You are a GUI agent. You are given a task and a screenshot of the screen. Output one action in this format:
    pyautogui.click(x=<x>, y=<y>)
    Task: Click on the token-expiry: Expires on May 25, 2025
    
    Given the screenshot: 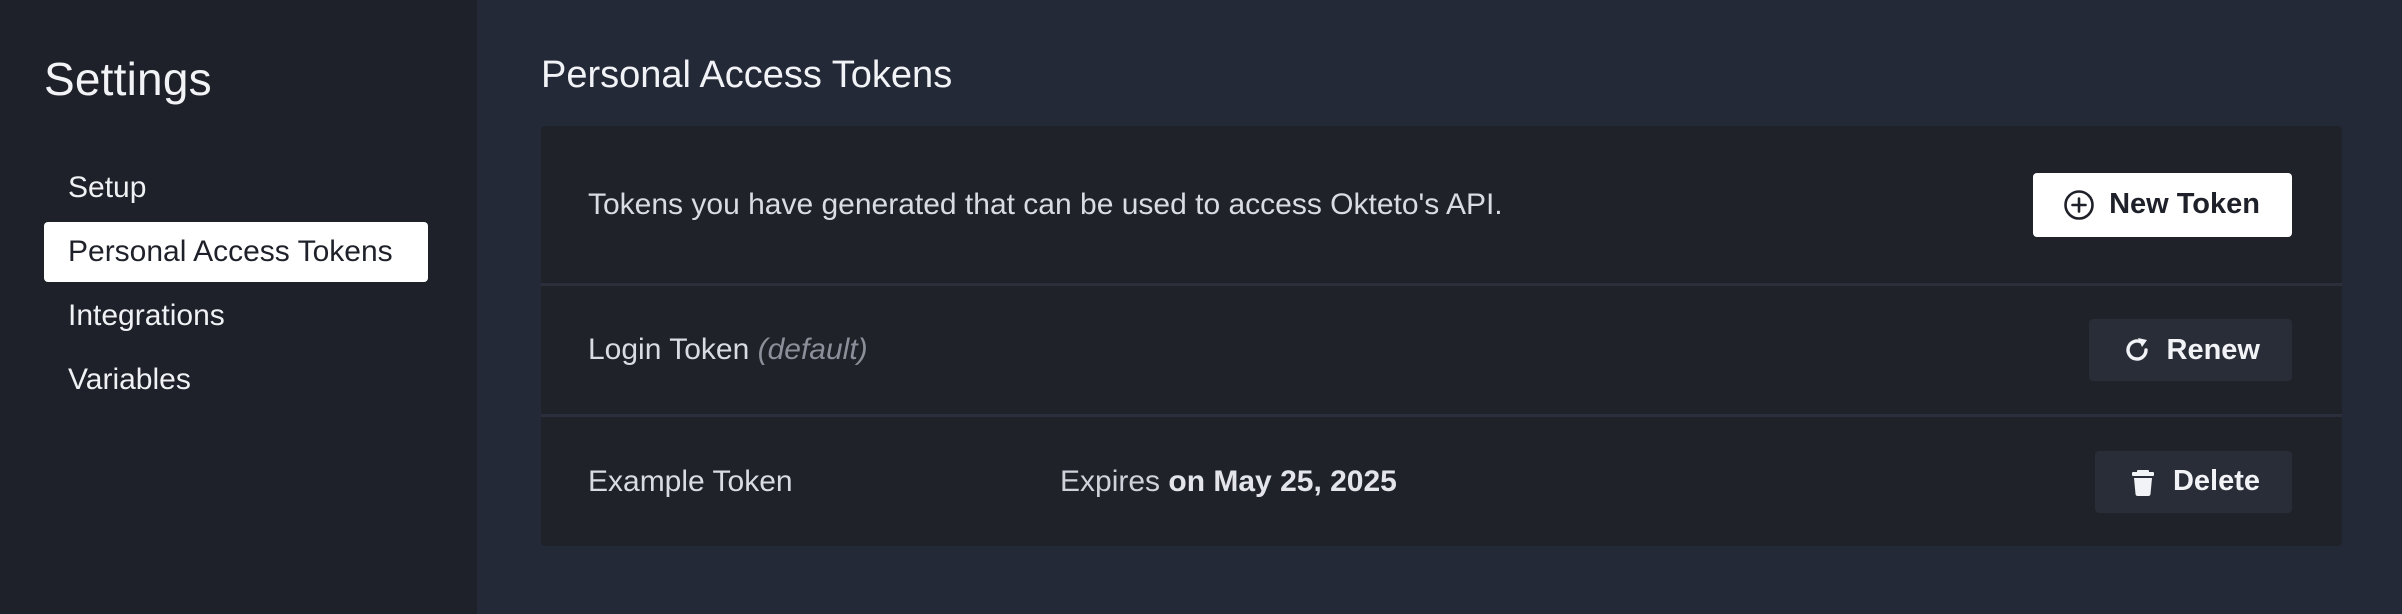 What is the action you would take?
    pyautogui.click(x=1228, y=482)
    